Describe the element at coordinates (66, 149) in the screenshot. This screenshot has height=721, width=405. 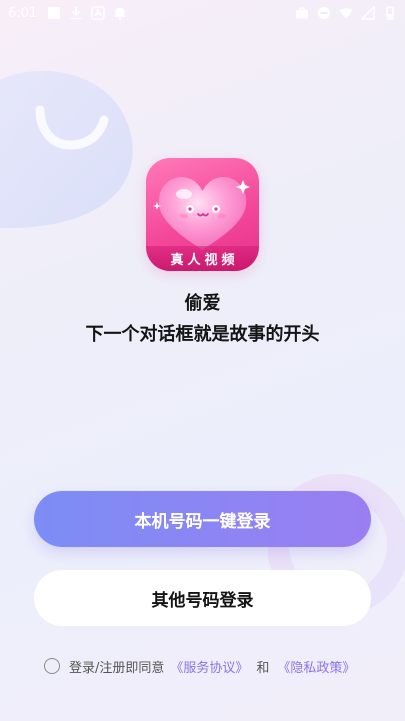
I see `background-decoration-left` at that location.